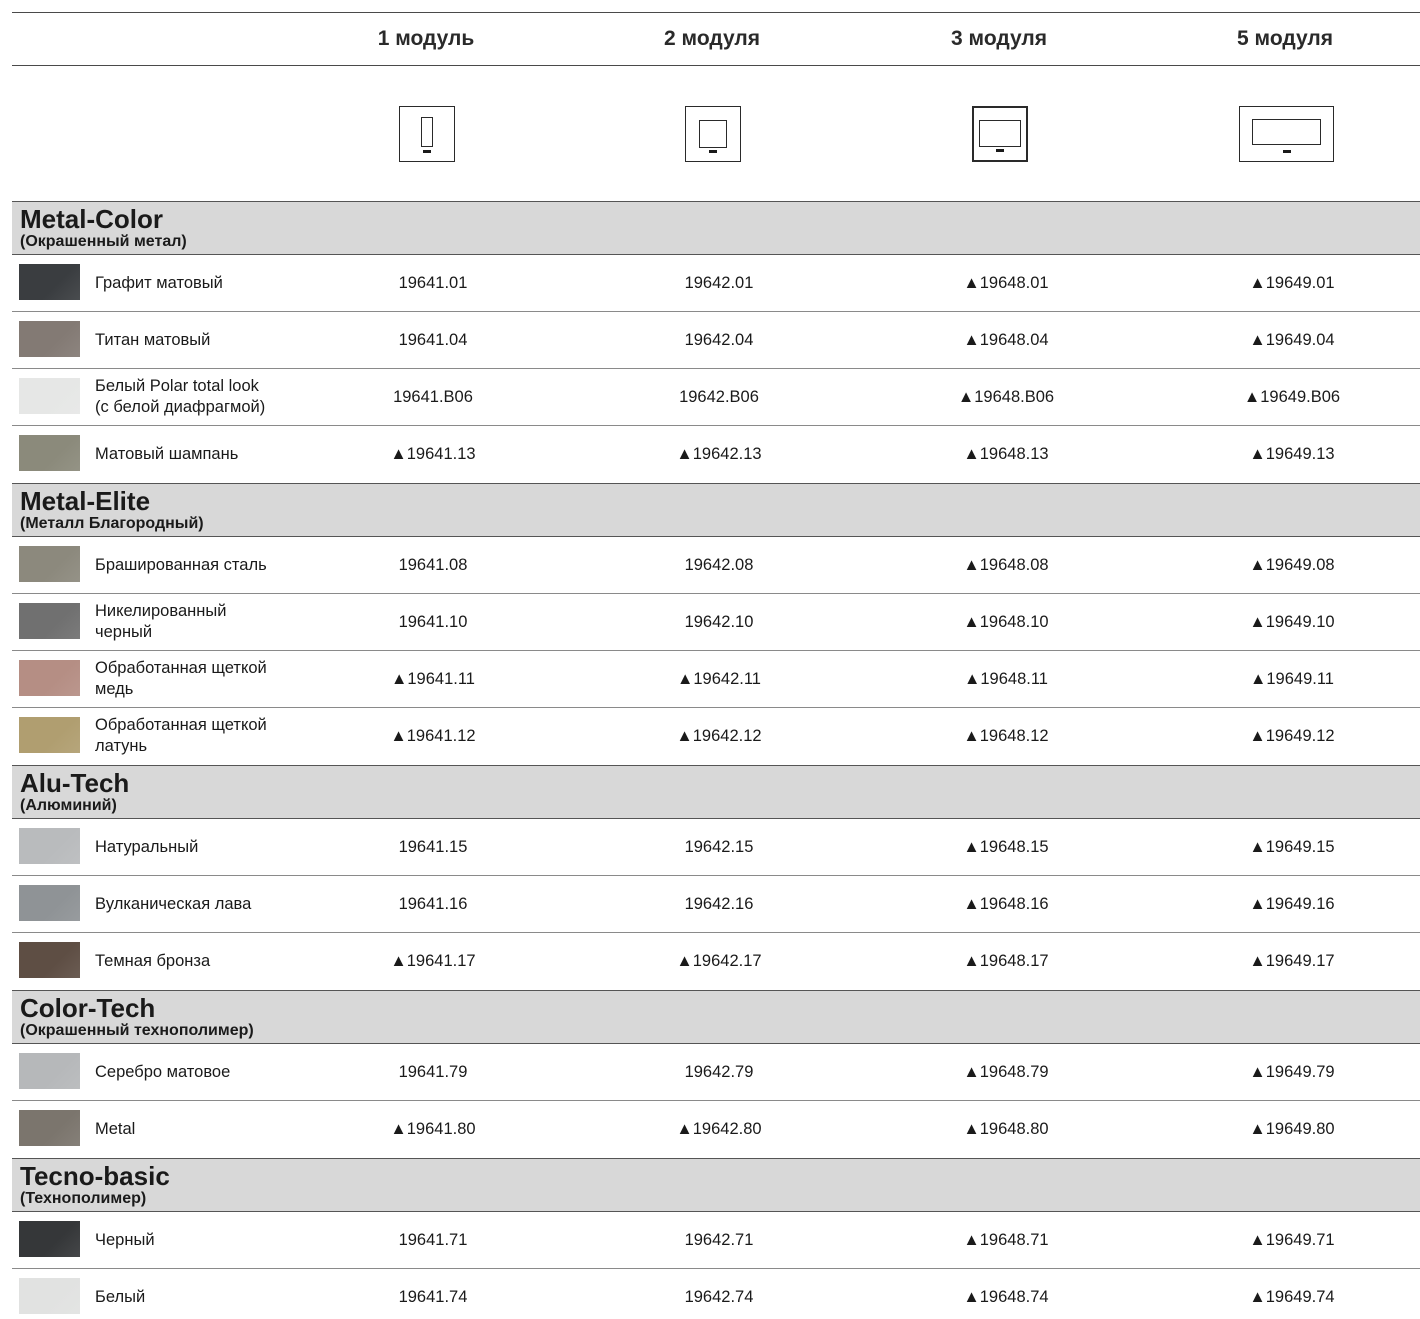 Image resolution: width=1420 pixels, height=1319 pixels. What do you see at coordinates (137, 1030) in the screenshot?
I see `section-subtitle: (Окрашенный технополимер)` at bounding box center [137, 1030].